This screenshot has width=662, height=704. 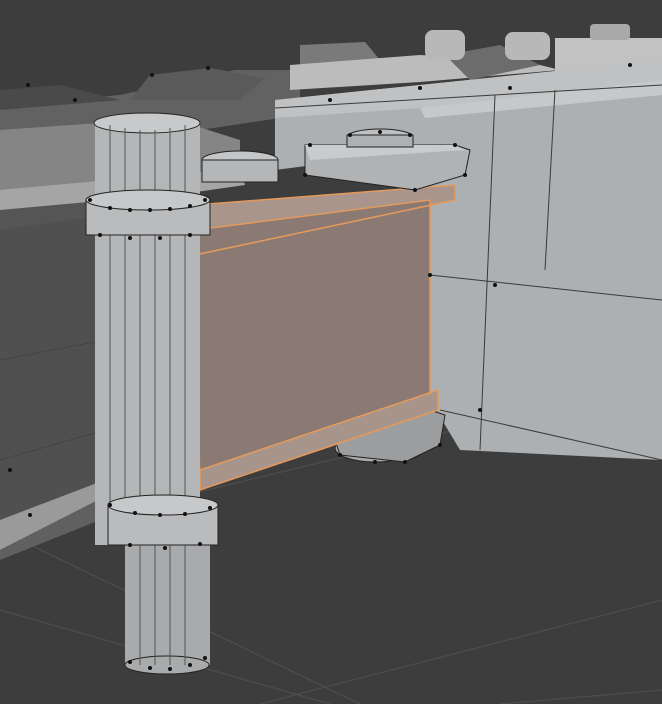 What do you see at coordinates (55, 387) in the screenshot?
I see `left-rail-block` at bounding box center [55, 387].